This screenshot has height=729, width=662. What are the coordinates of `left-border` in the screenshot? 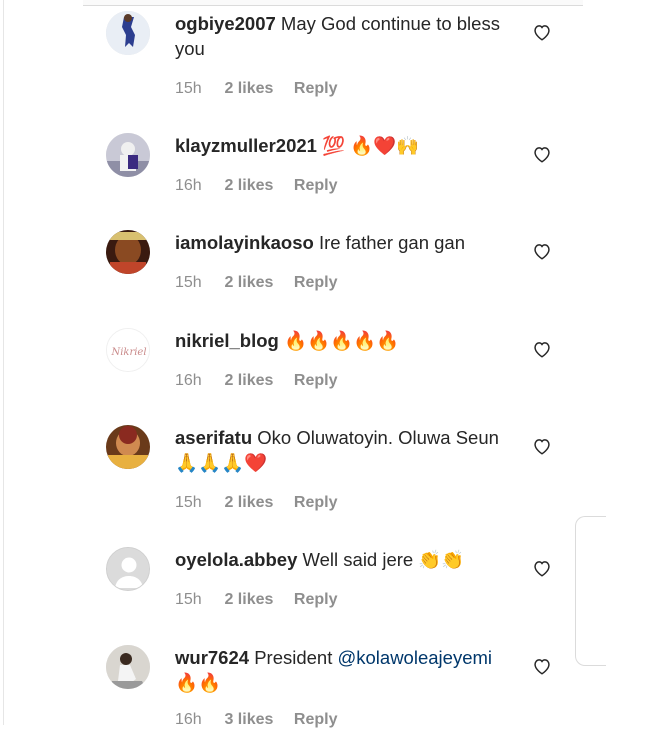 It's located at (3, 362).